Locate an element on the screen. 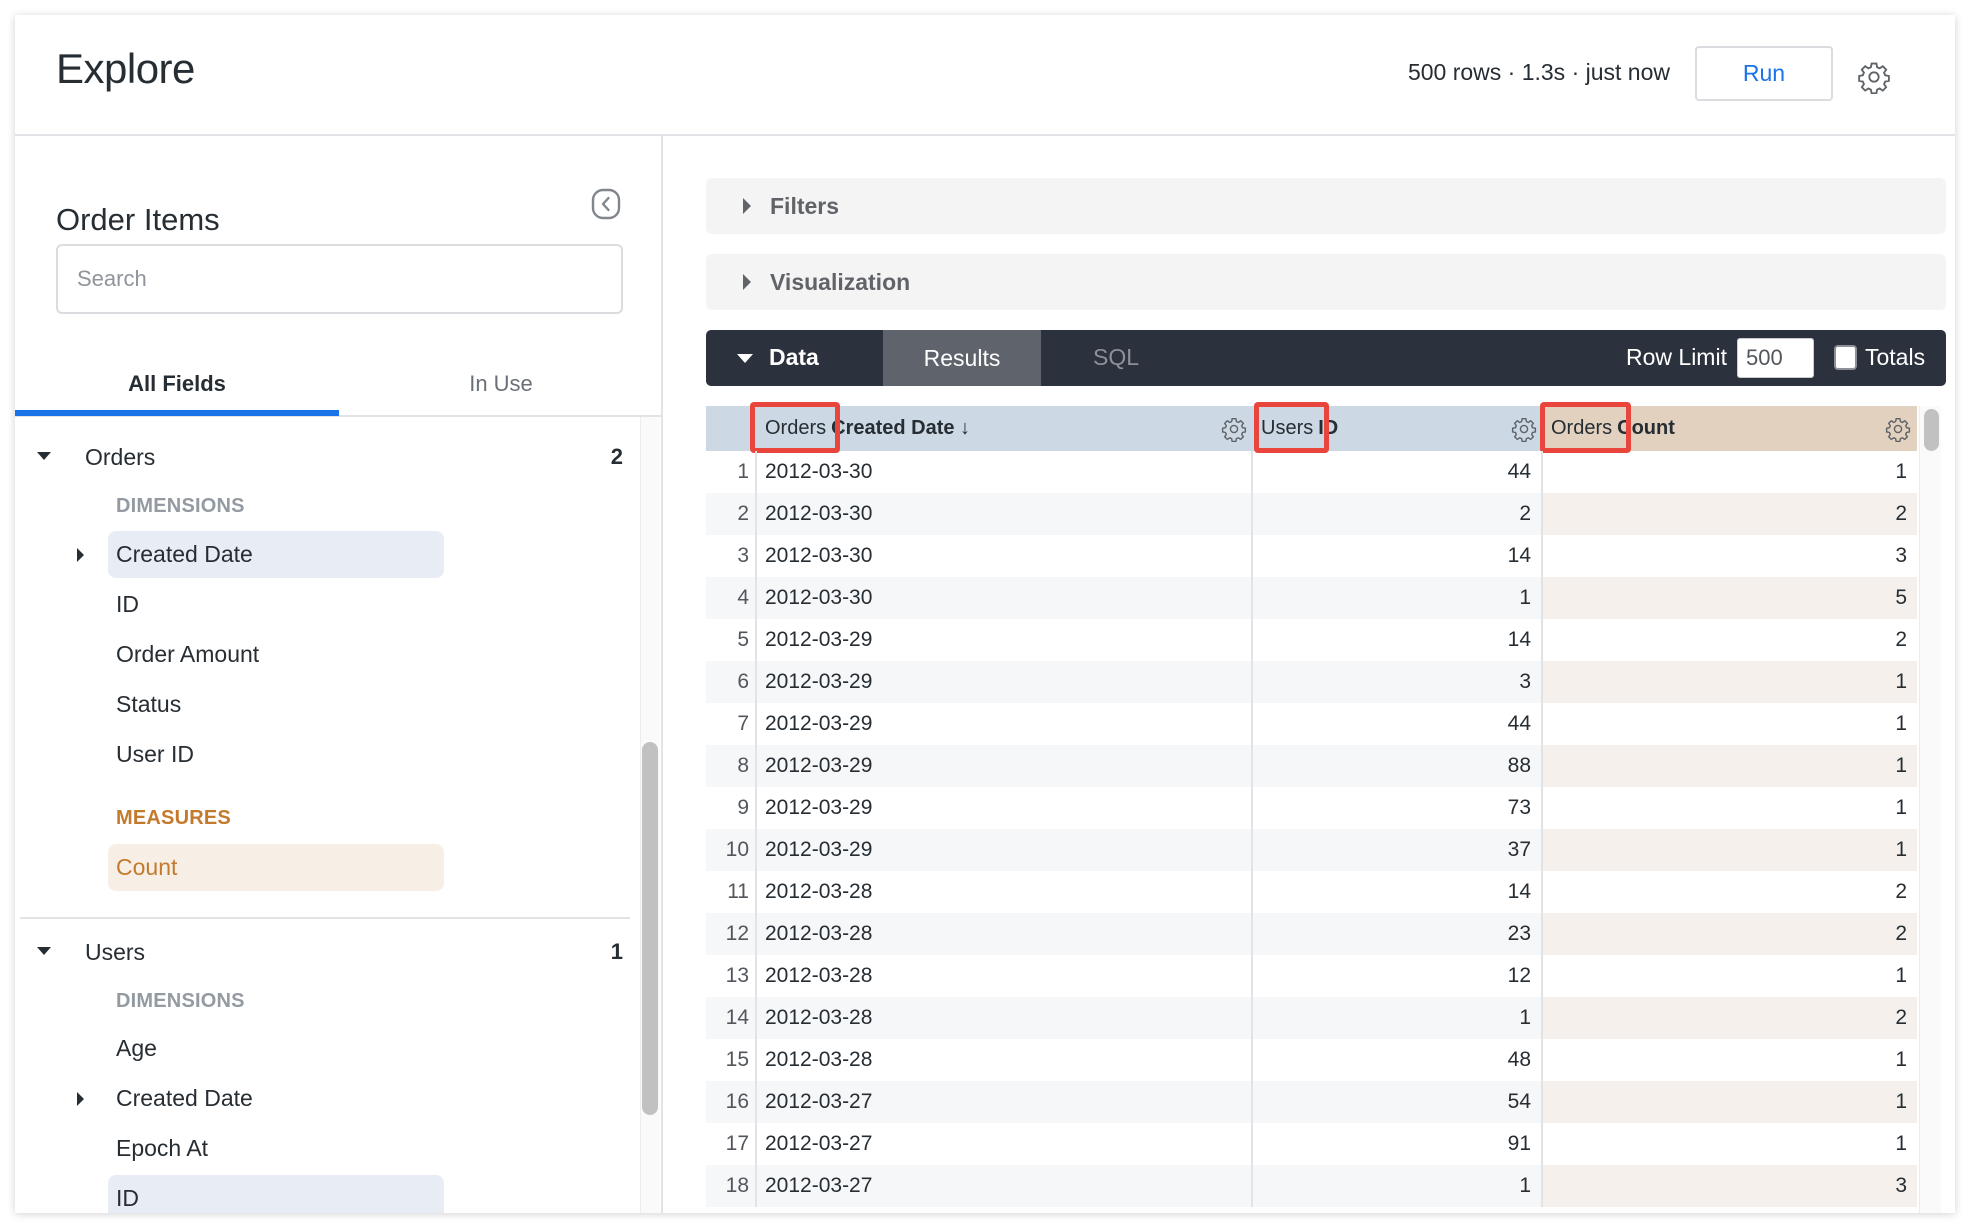 The width and height of the screenshot is (1970, 1230). column-header-users-id: Users ID is located at coordinates (1398, 428).